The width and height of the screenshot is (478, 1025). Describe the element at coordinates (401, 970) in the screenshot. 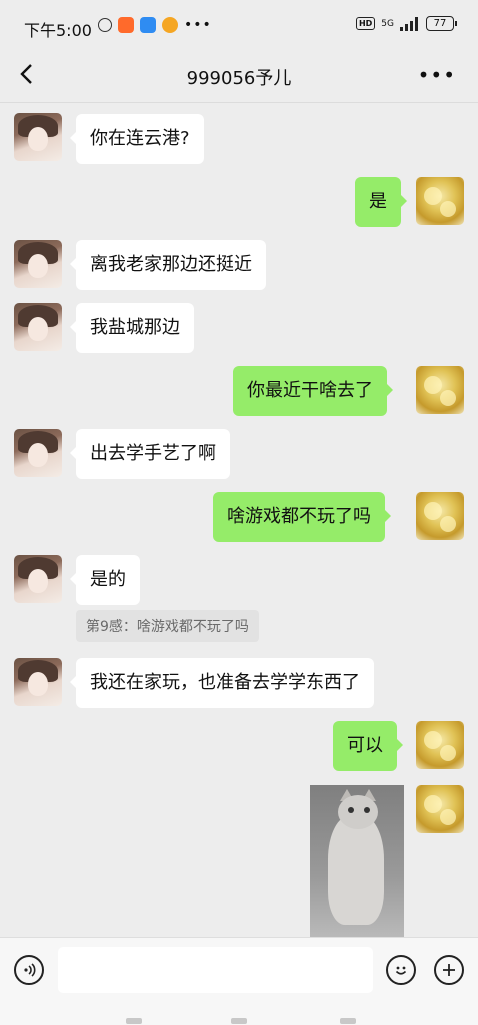

I see `emoji-icon` at that location.